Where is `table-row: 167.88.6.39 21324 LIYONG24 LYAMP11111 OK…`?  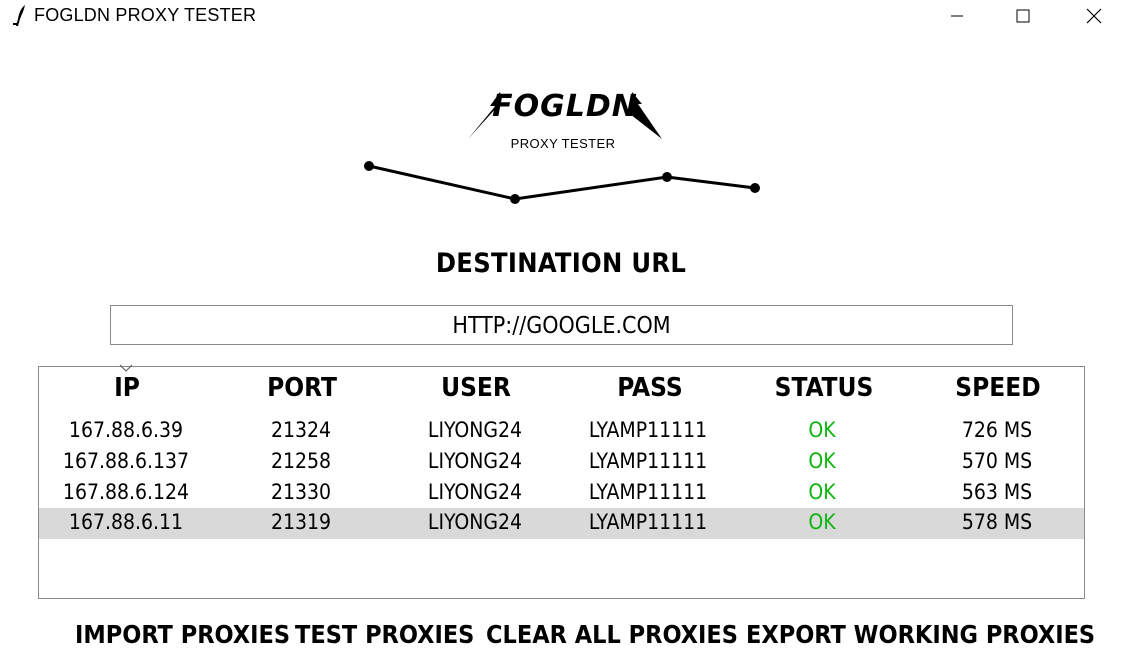 table-row: 167.88.6.39 21324 LIYONG24 LYAMP11111 OK… is located at coordinates (561, 431).